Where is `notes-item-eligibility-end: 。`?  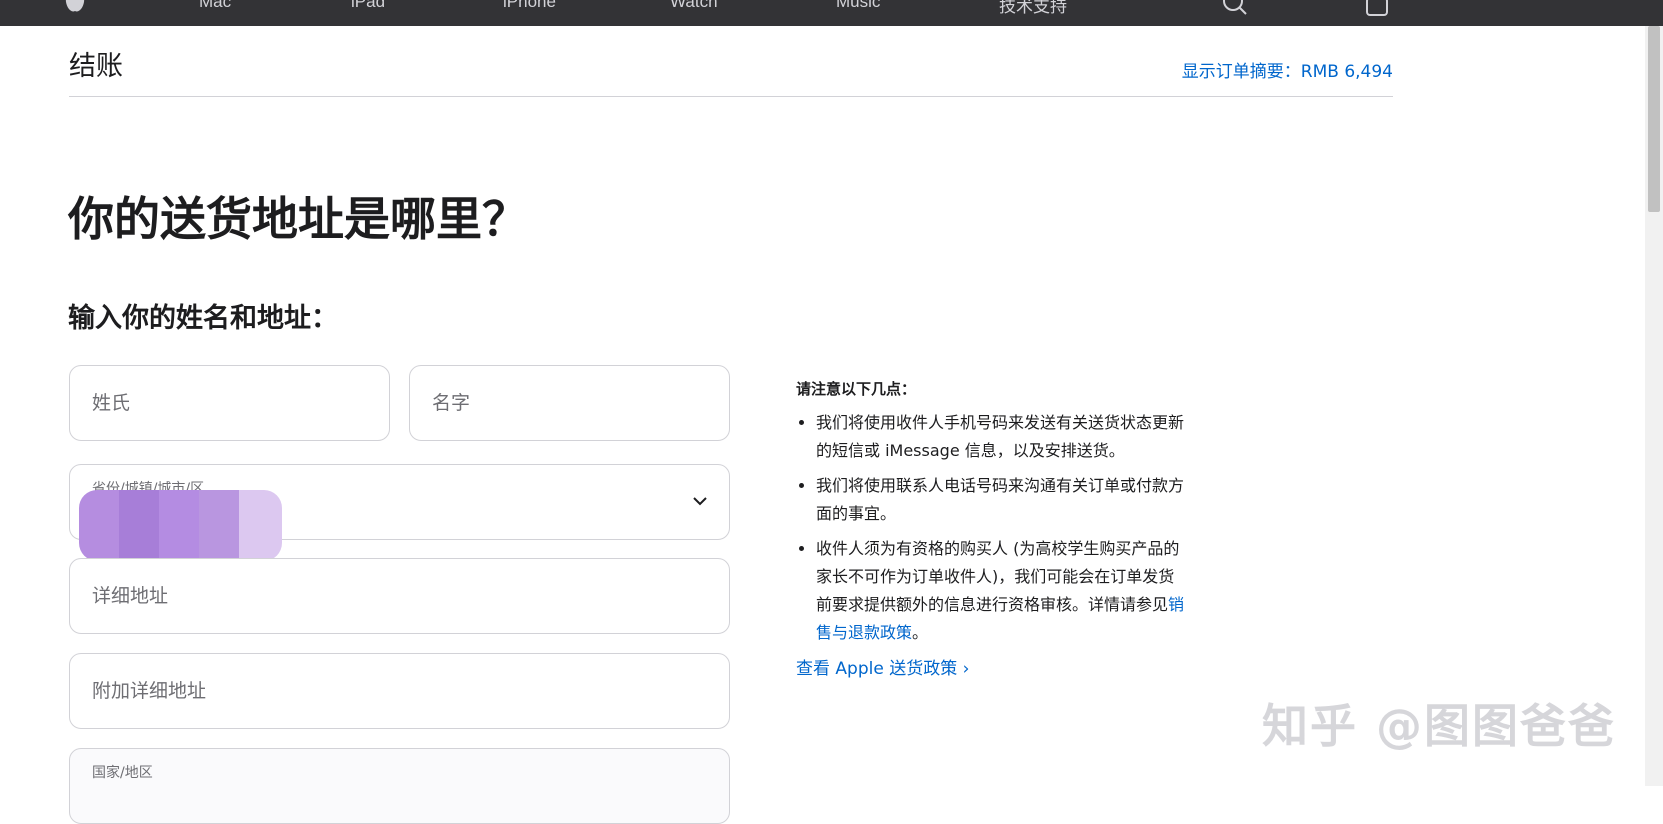
notes-item-eligibility-end: 。 is located at coordinates (920, 632).